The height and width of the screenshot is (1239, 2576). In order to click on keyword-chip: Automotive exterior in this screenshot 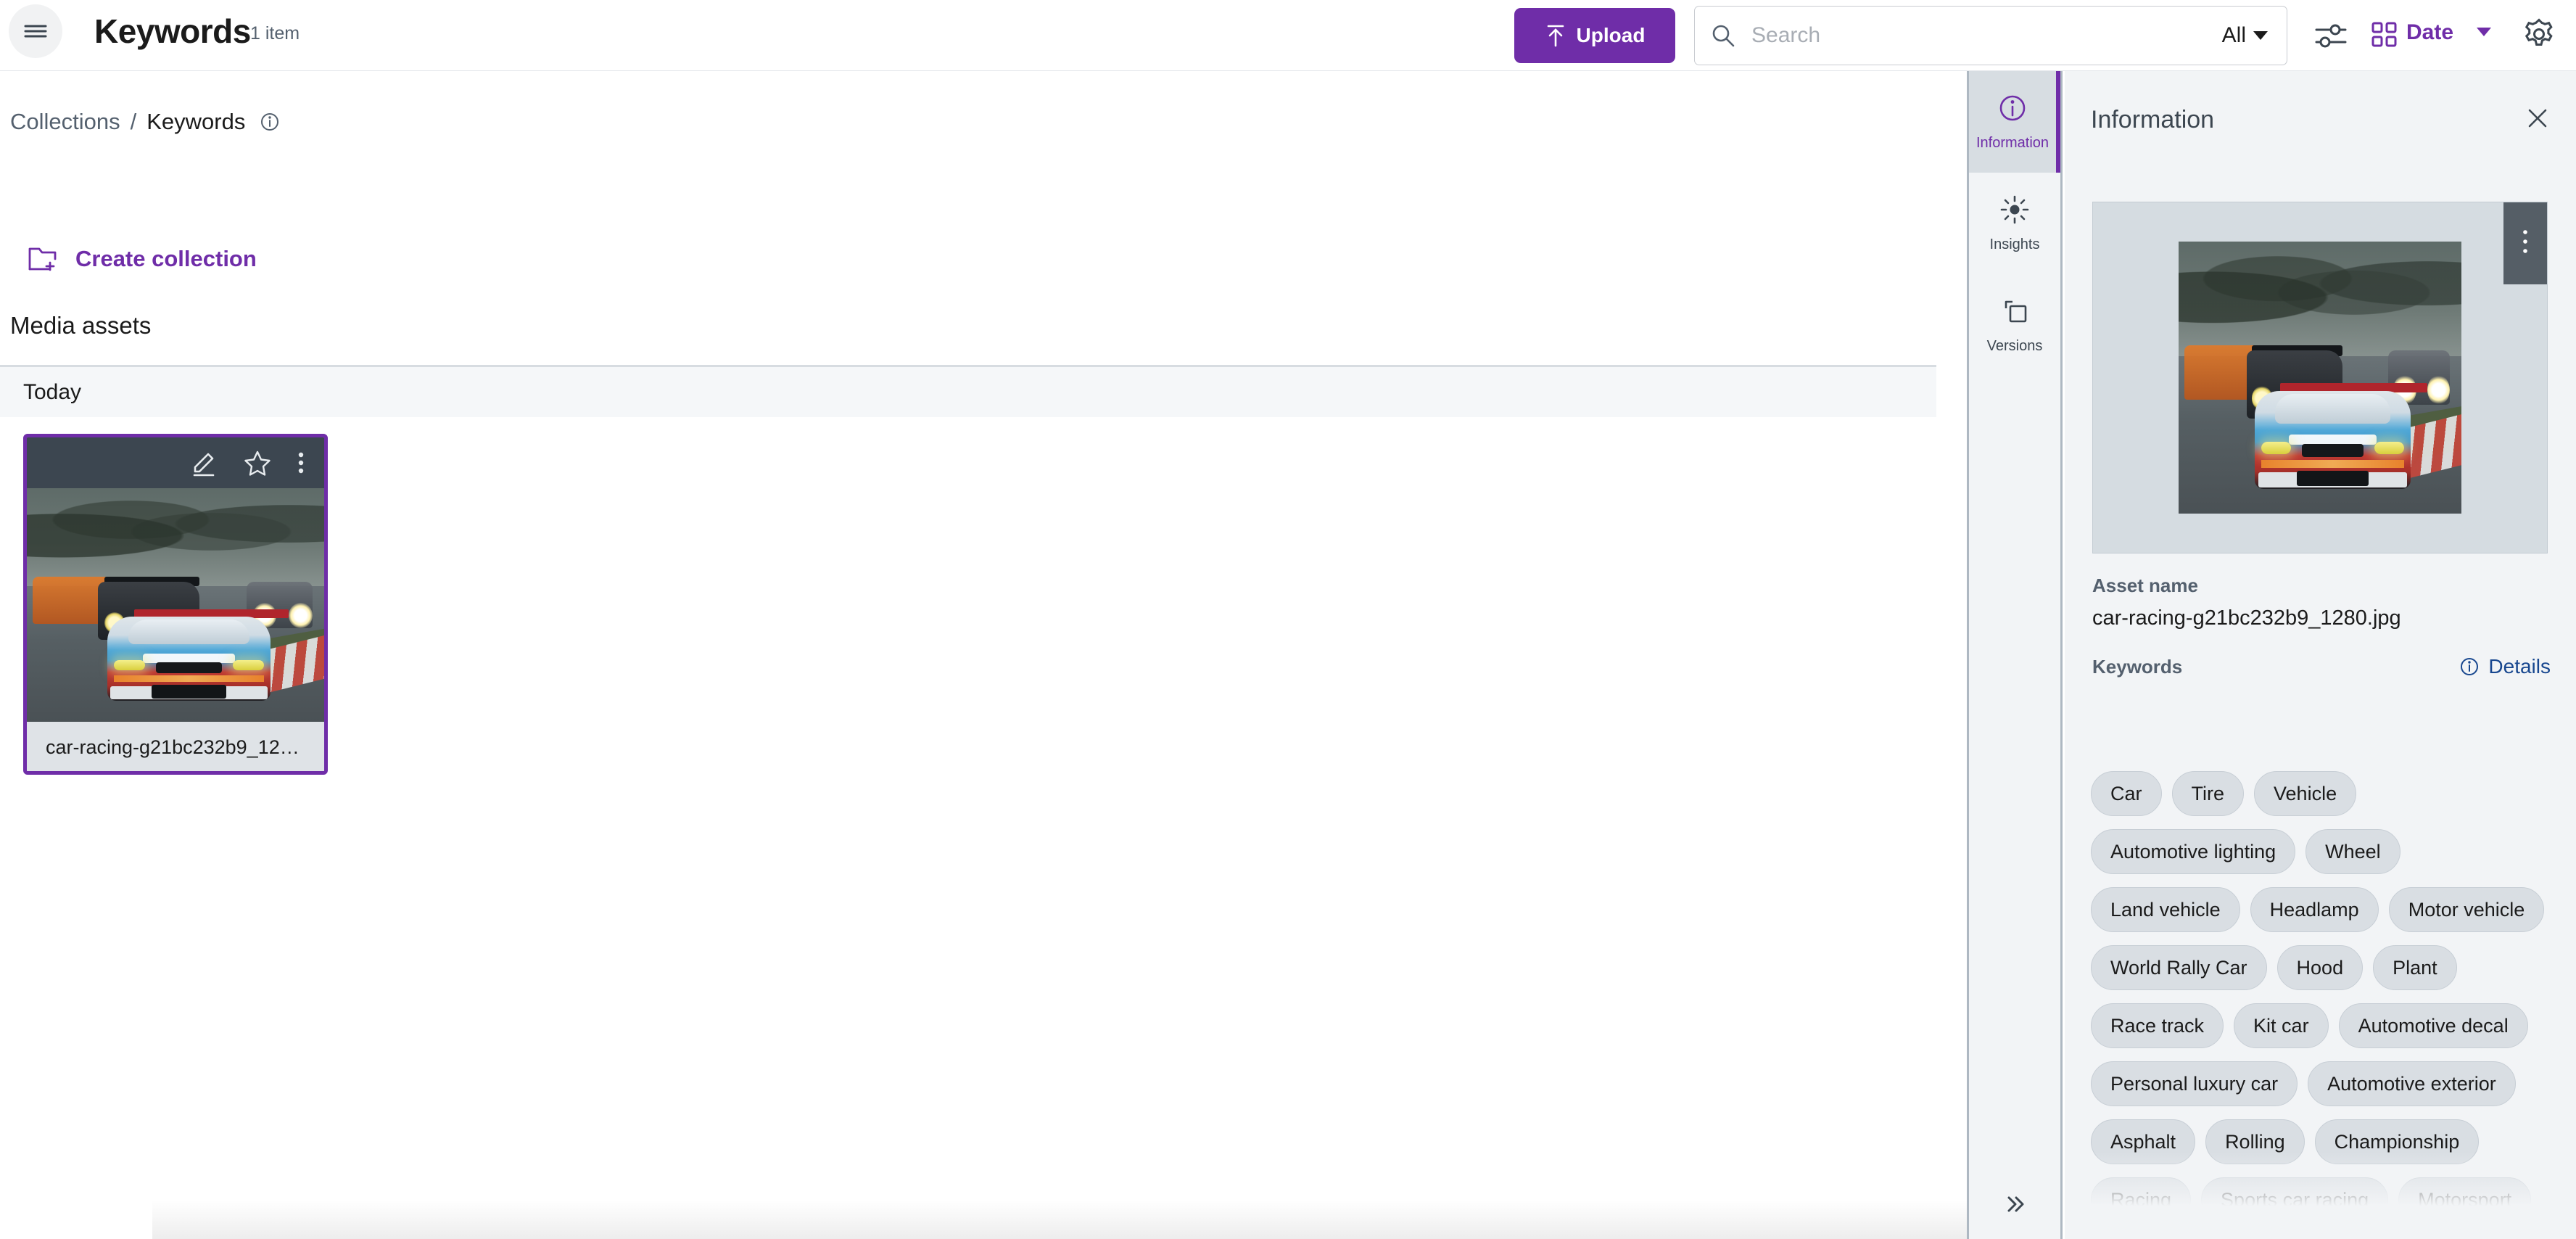, I will do `click(2412, 1083)`.